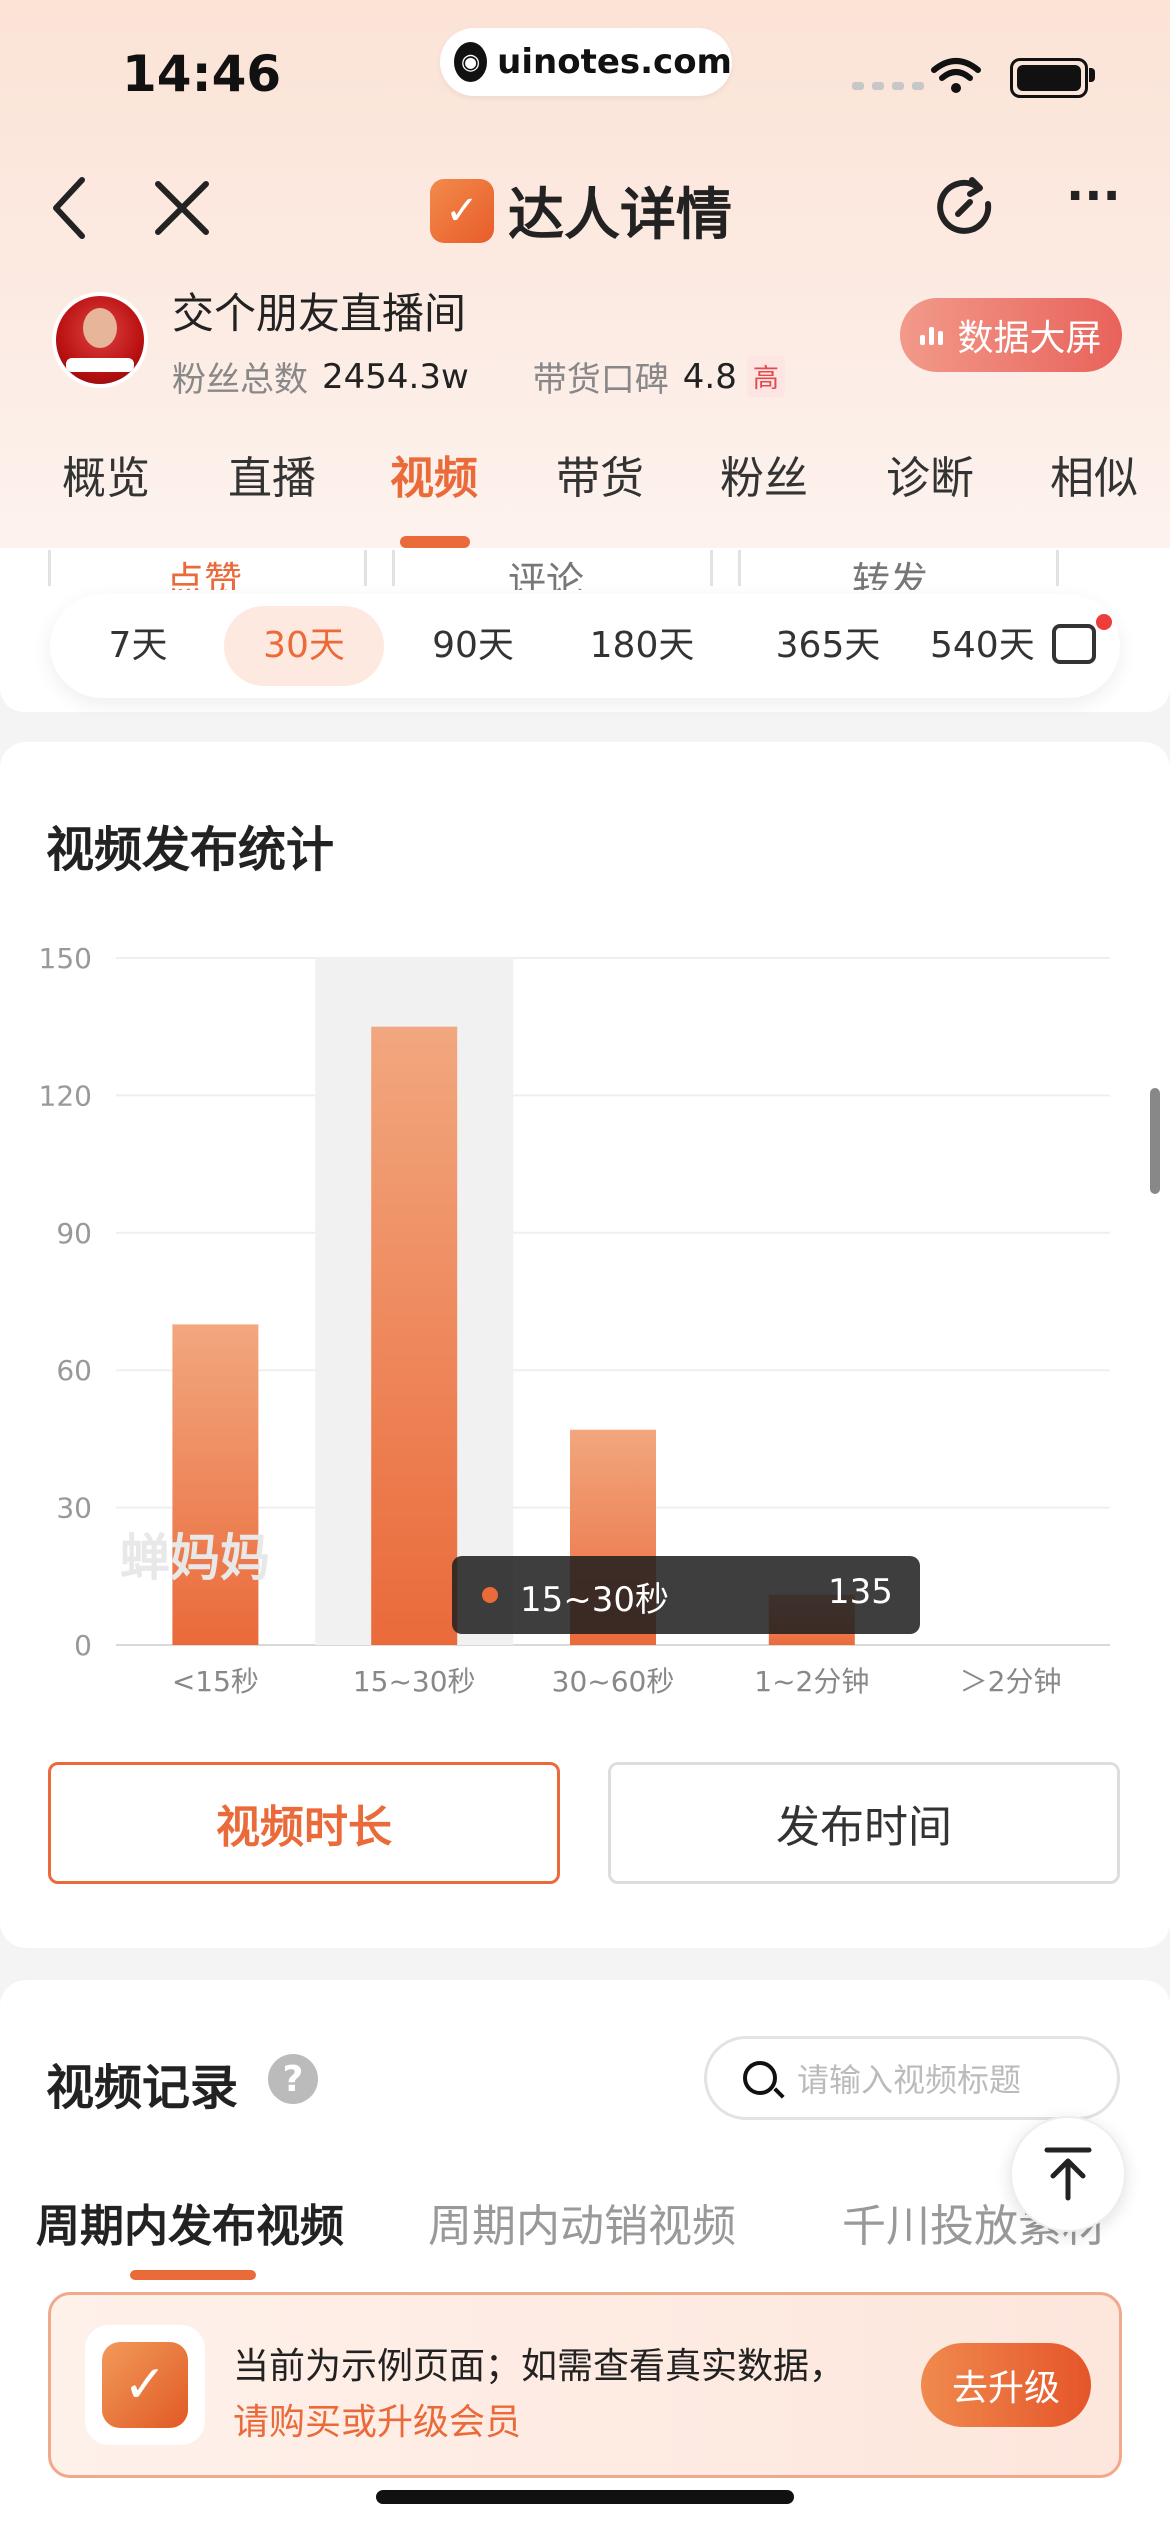 The height and width of the screenshot is (2540, 1170). What do you see at coordinates (620, 215) in the screenshot?
I see `page-title: 达人详情` at bounding box center [620, 215].